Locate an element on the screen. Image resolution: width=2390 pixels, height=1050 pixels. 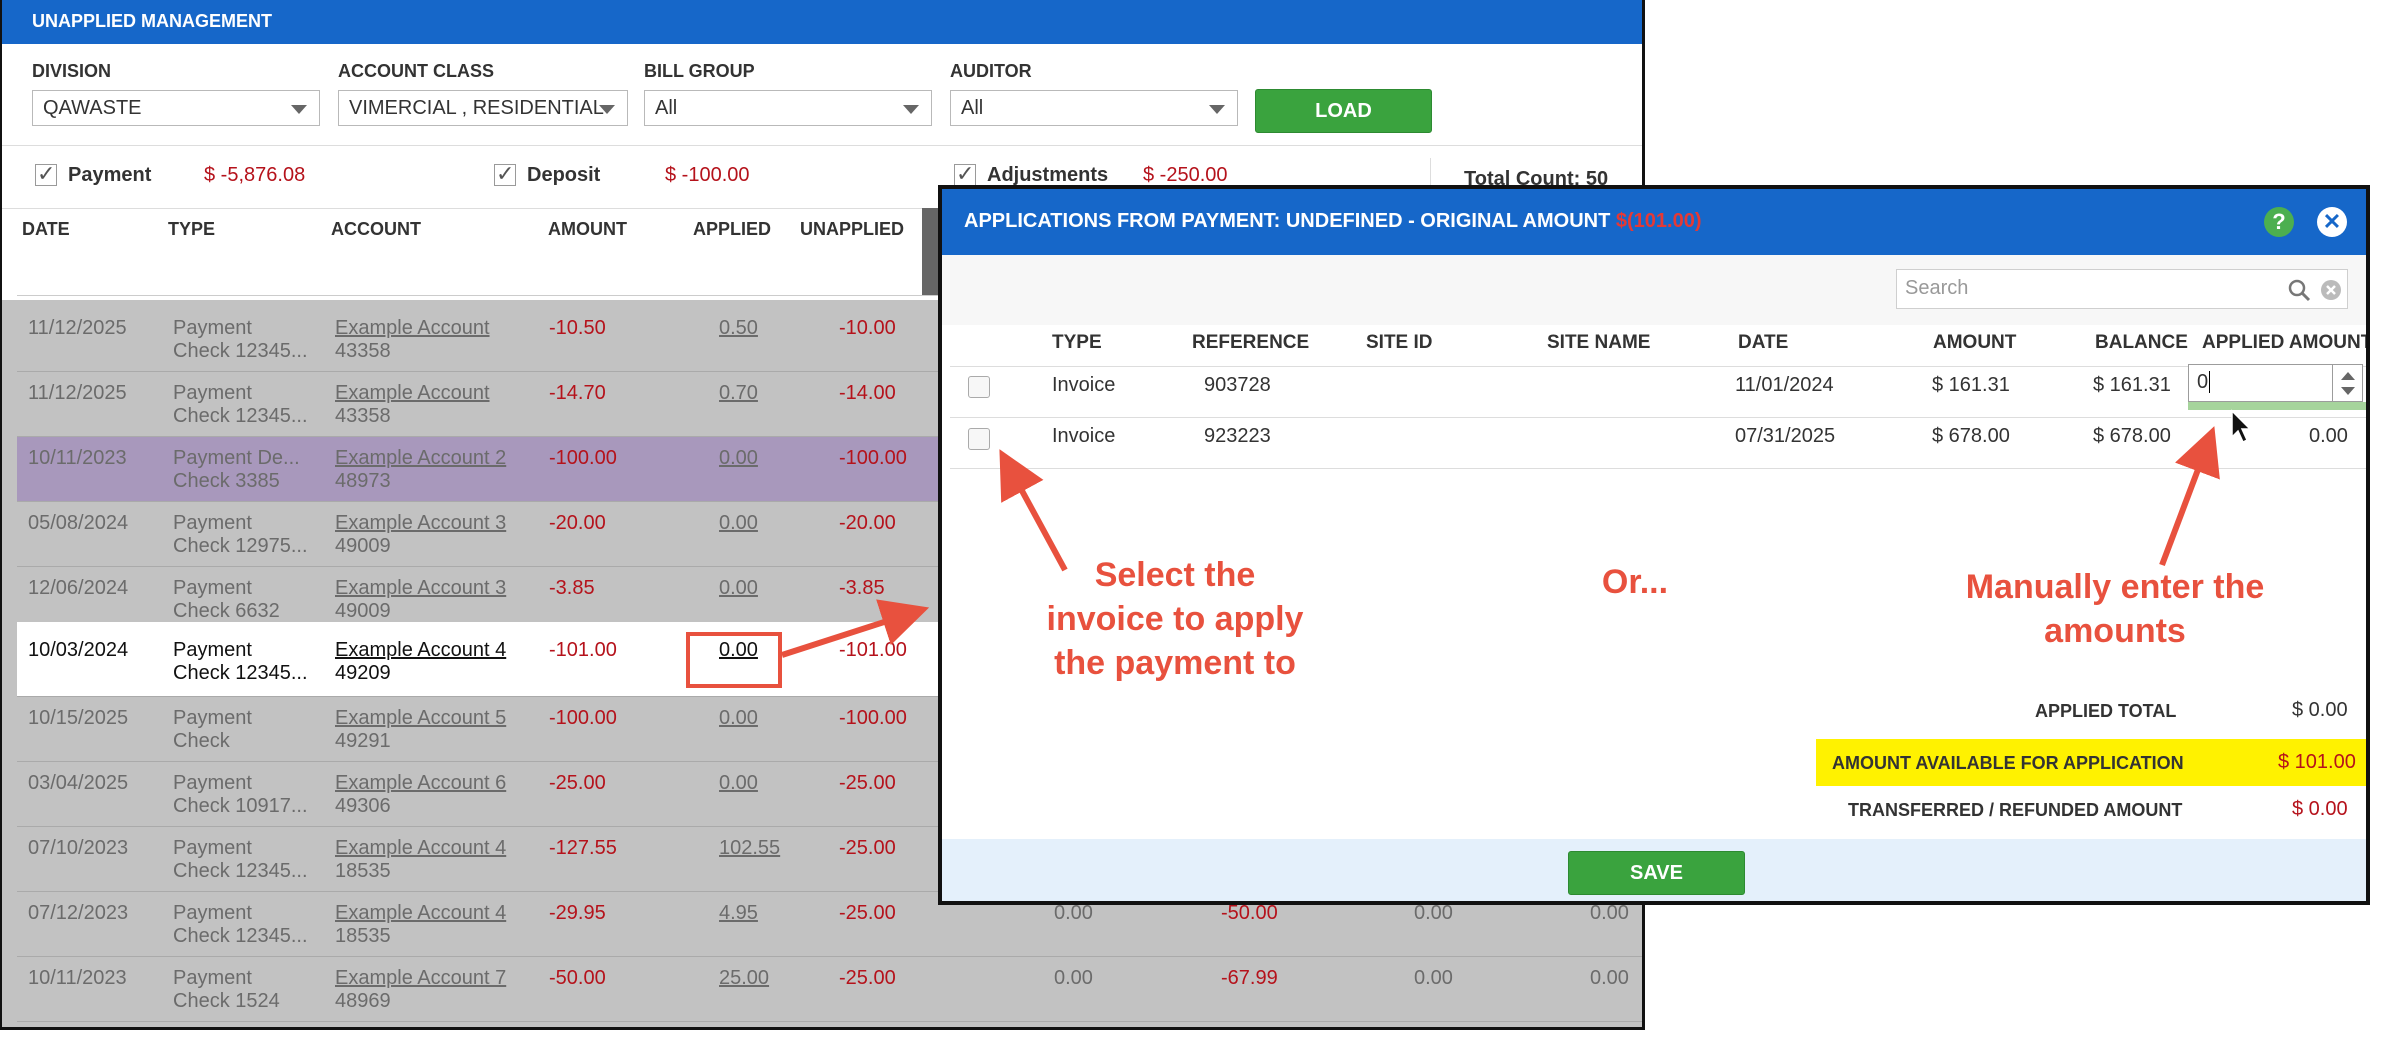
annotation-line: invoice to apply is located at coordinates (1175, 619).